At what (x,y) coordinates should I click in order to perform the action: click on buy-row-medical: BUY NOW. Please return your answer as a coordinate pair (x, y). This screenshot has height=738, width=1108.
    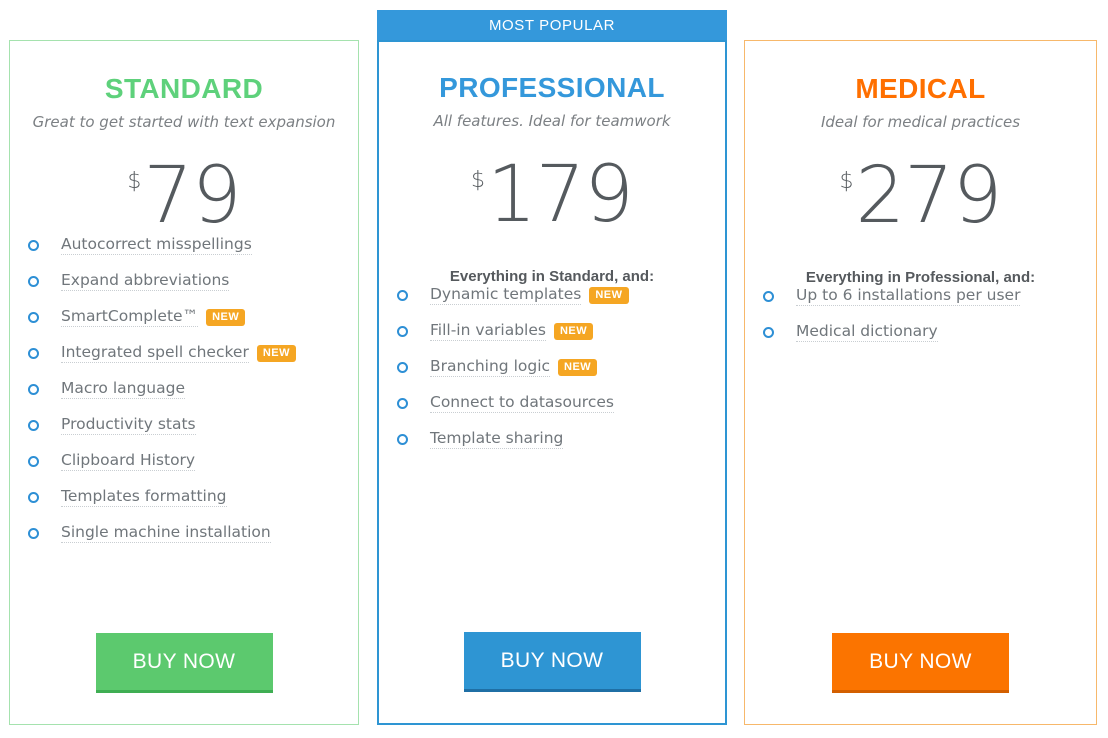
    Looking at the image, I should click on (920, 663).